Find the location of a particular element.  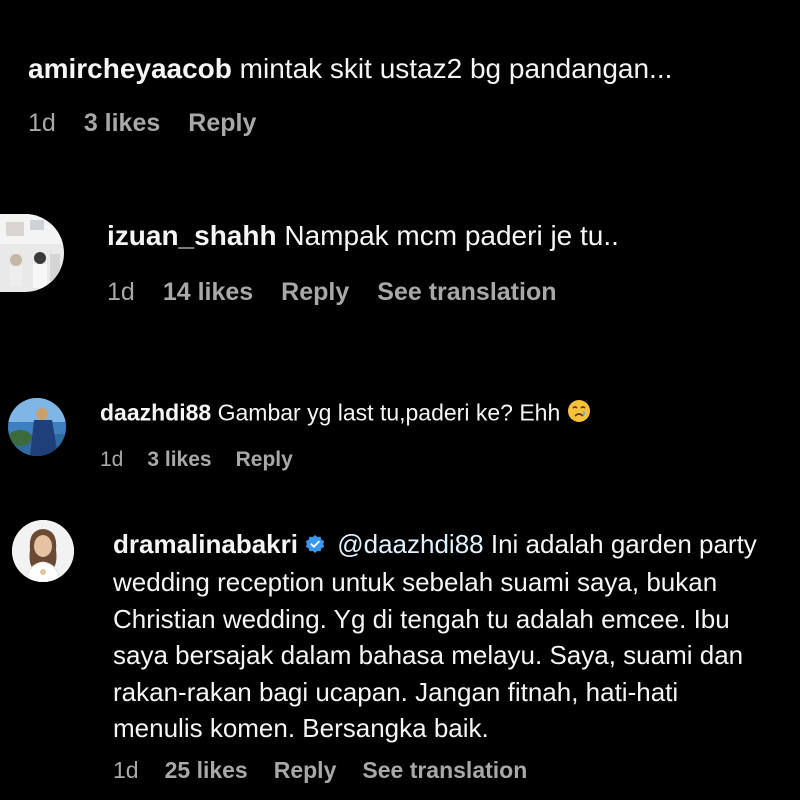

verified-badge-icon is located at coordinates (315, 546).